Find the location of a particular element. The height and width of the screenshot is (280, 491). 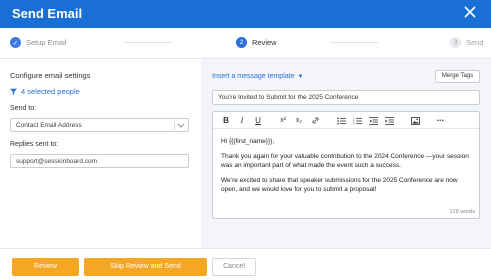

numbered-list-icon: 123 is located at coordinates (357, 121).